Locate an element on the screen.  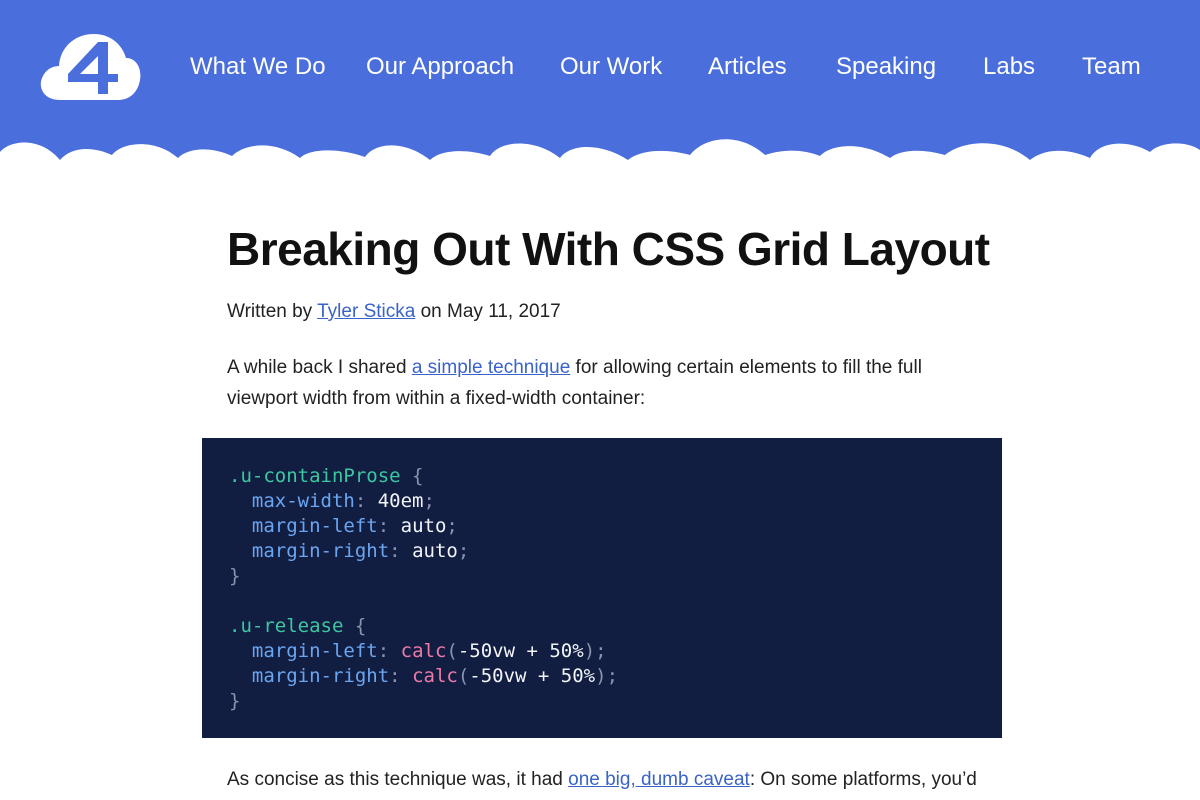
simple-technique-link: a simple technique is located at coordinates (491, 367).